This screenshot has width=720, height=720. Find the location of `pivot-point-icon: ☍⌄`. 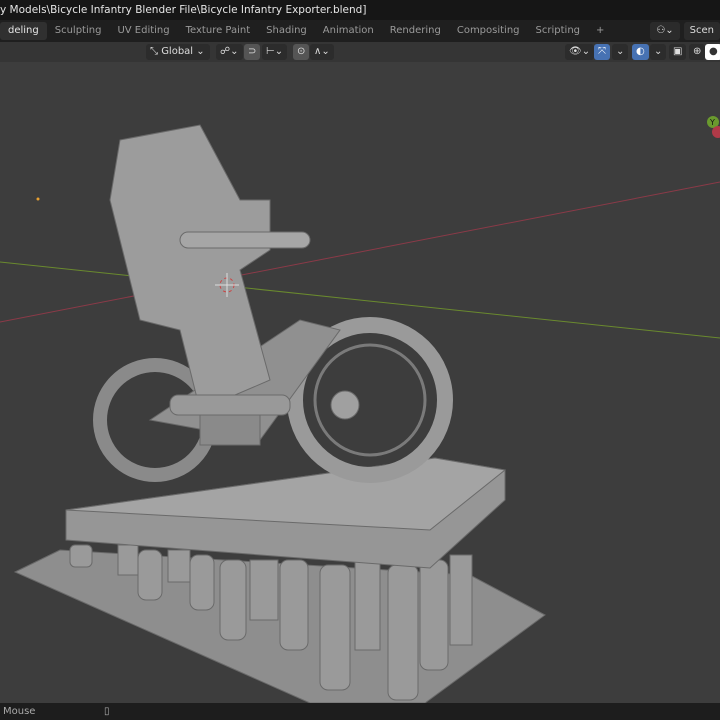

pivot-point-icon: ☍⌄ is located at coordinates (229, 52).